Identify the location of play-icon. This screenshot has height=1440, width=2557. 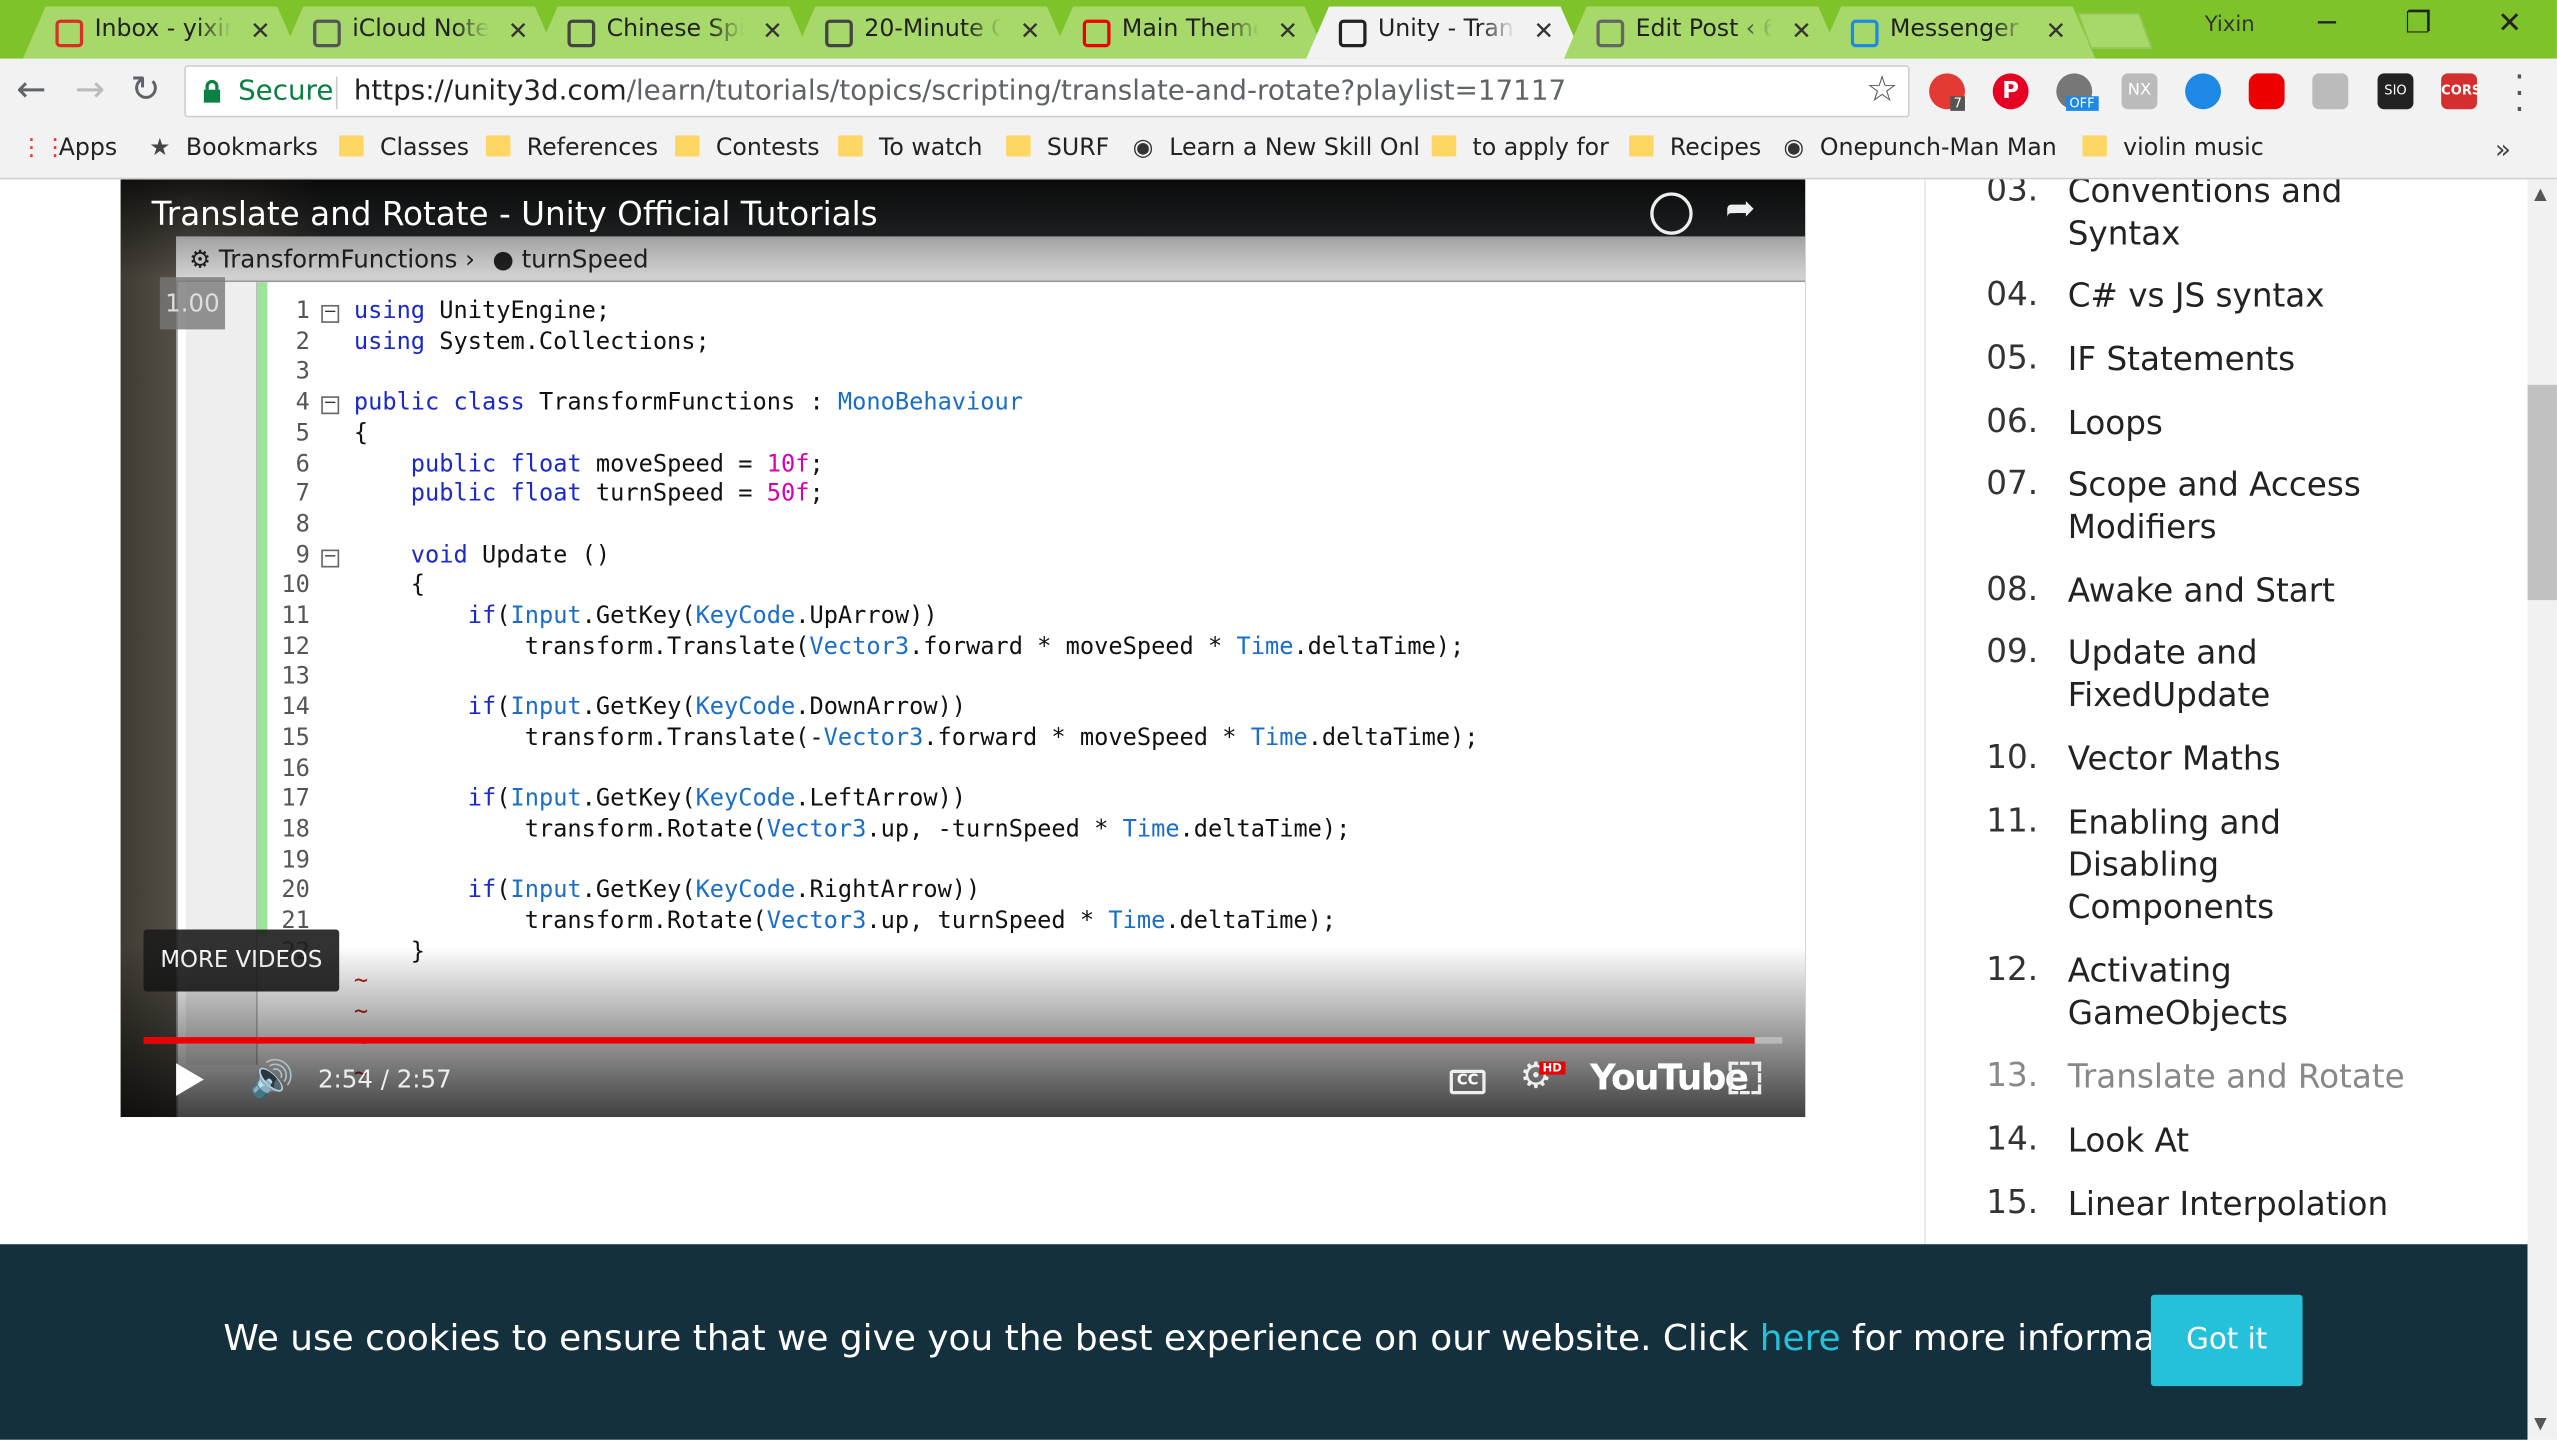
(190, 1079).